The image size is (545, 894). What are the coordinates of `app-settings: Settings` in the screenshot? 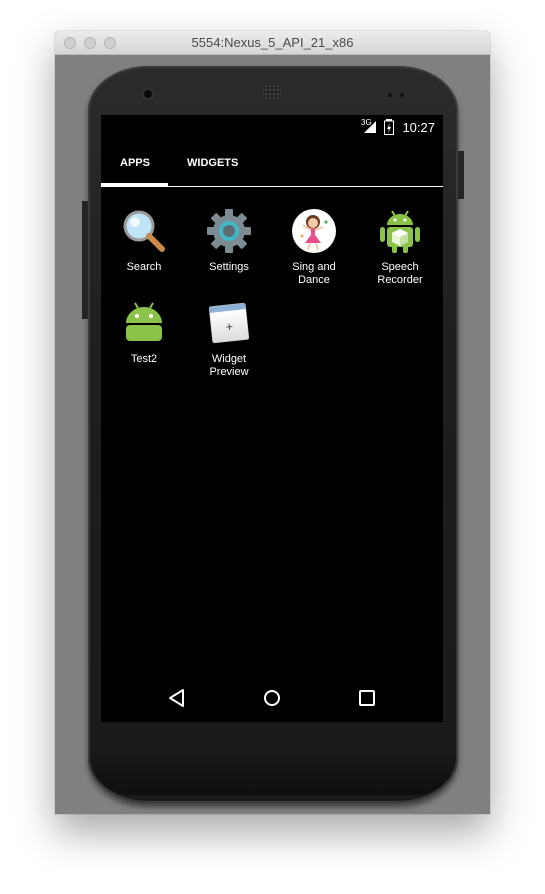 It's located at (229, 240).